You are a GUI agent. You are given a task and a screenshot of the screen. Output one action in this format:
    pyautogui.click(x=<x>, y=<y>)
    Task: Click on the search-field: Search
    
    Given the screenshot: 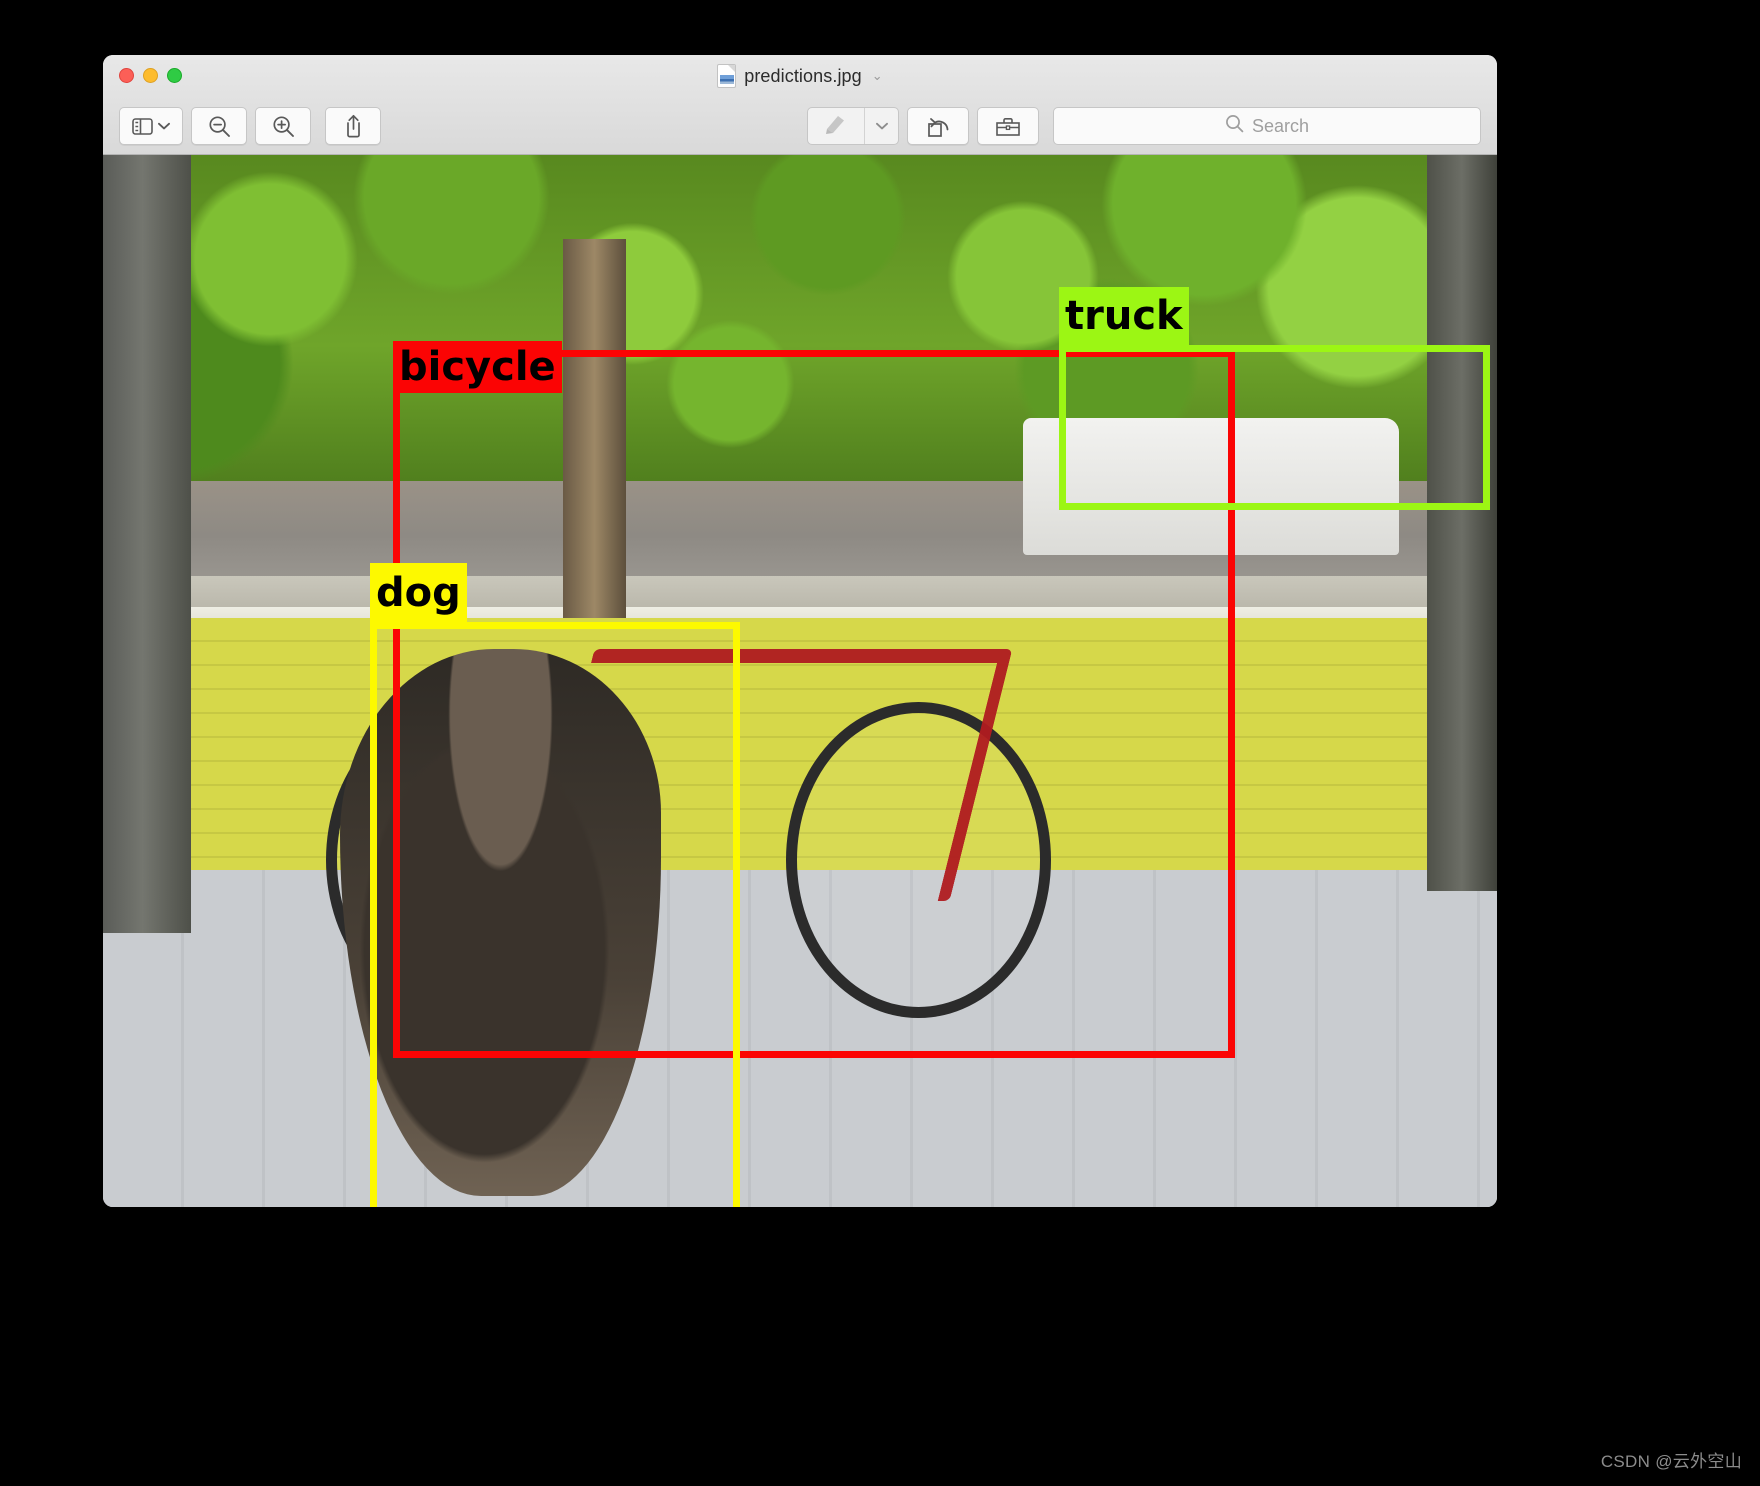 What is the action you would take?
    pyautogui.click(x=1267, y=126)
    